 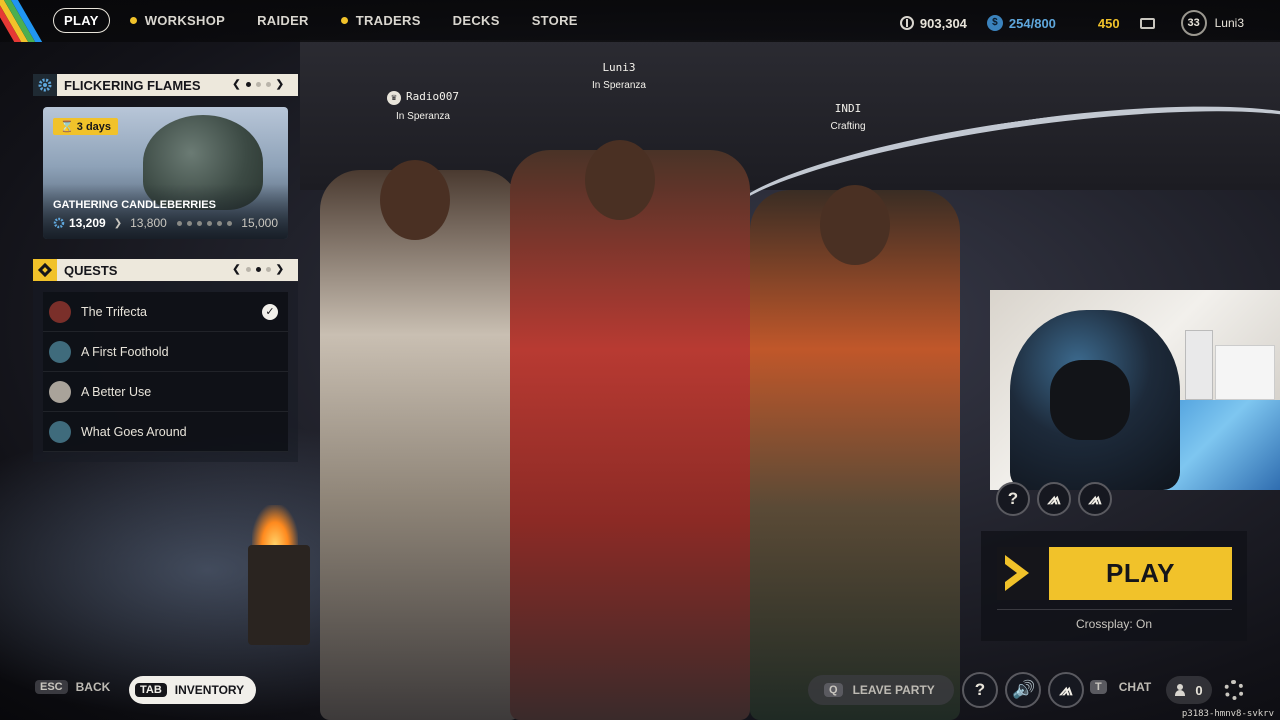 I want to click on time-left-text: 3 days, so click(x=94, y=127).